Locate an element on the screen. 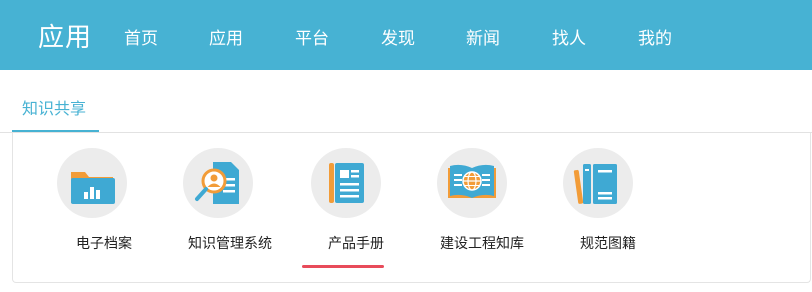 This screenshot has height=292, width=812. app-logo: 应用 is located at coordinates (65, 35).